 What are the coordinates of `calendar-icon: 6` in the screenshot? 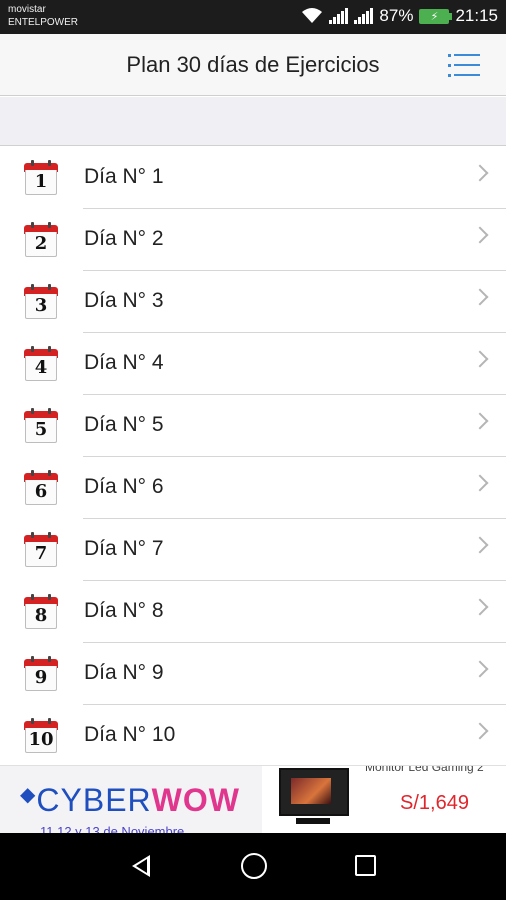 It's located at (41, 488).